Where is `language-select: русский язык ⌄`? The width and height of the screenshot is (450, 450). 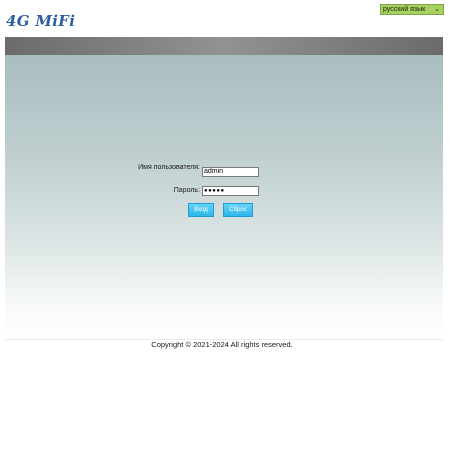
language-select: русский язык ⌄ is located at coordinates (412, 9).